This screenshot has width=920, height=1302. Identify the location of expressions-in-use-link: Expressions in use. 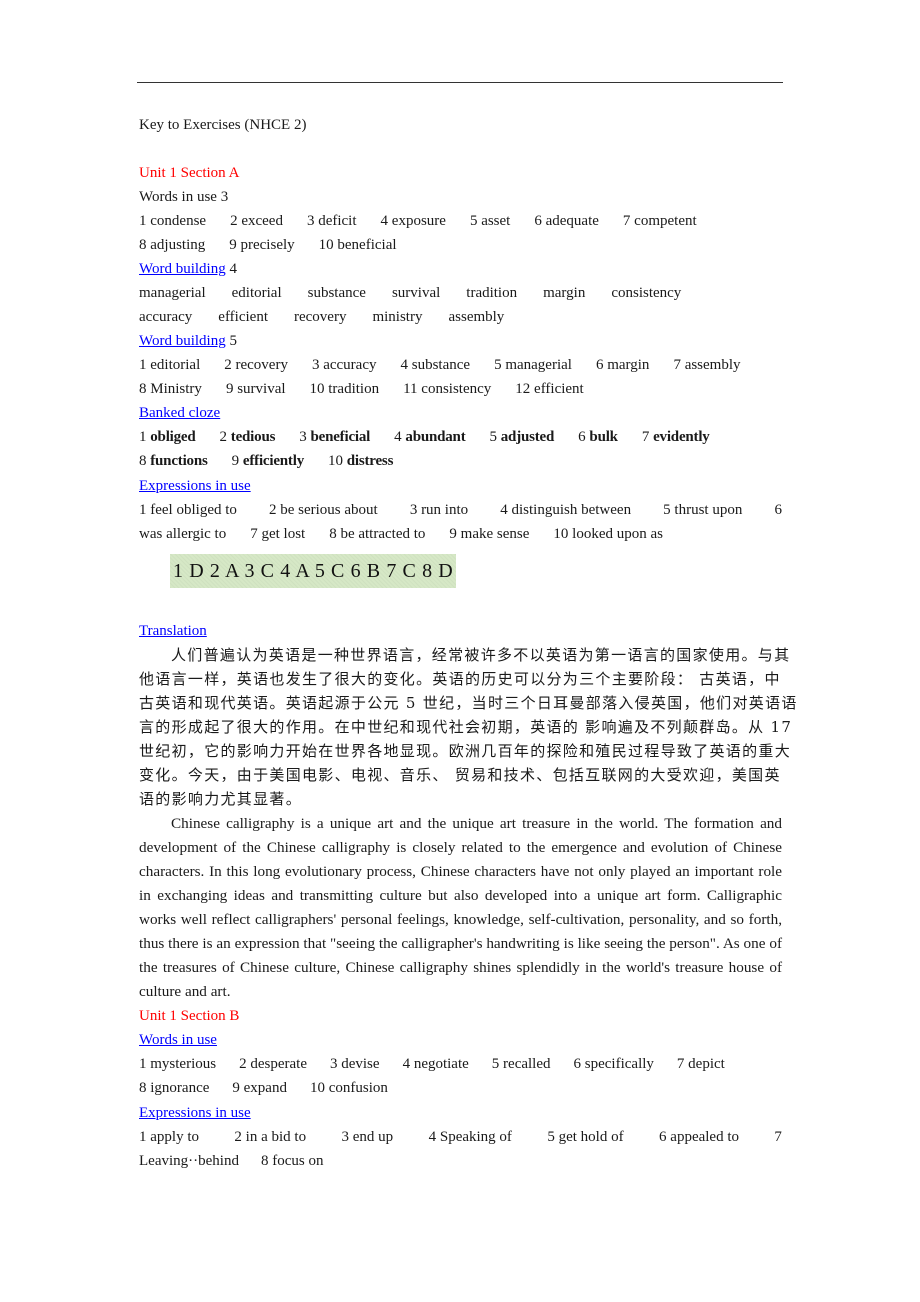
(195, 486).